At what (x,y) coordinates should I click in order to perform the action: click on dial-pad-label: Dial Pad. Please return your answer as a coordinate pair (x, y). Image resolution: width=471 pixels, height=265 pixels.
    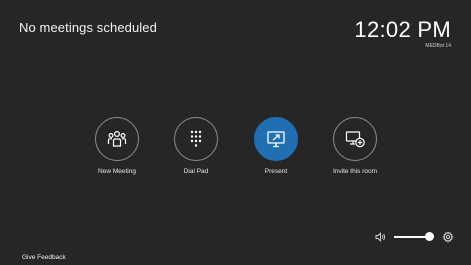
    Looking at the image, I should click on (196, 171).